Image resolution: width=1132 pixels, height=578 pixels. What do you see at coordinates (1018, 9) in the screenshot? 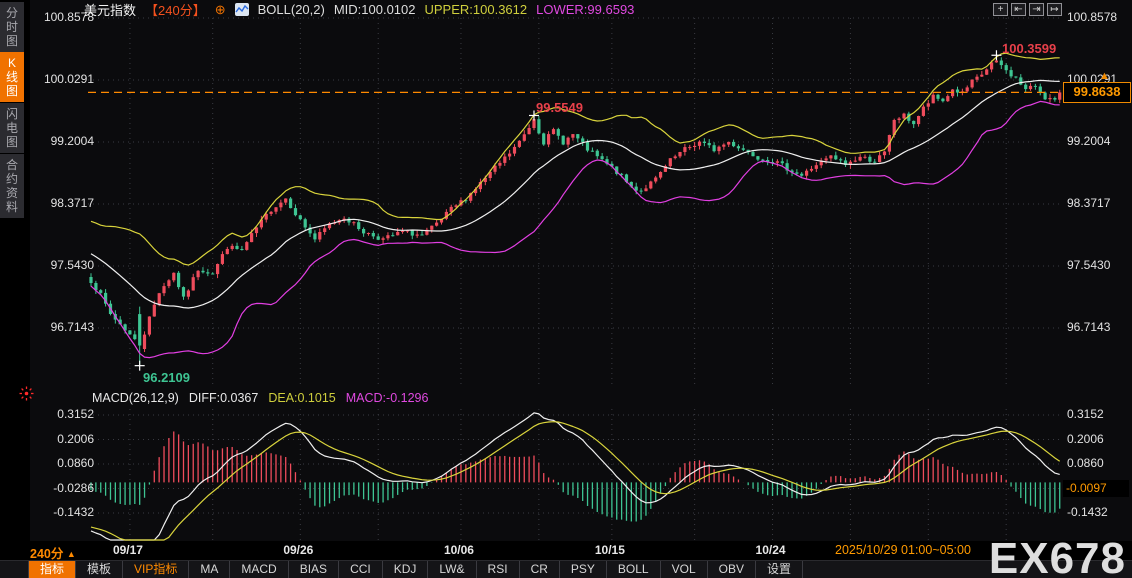
I see `shift-left-icon: ⇤` at bounding box center [1018, 9].